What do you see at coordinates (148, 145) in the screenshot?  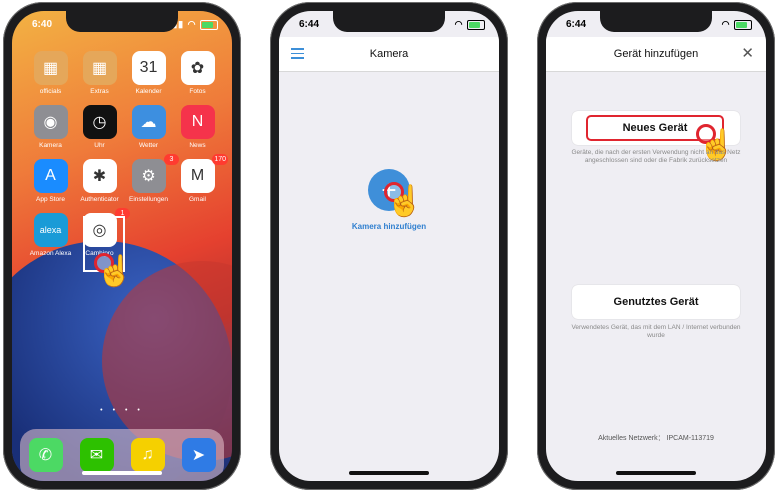 I see `app-label: Wetter` at bounding box center [148, 145].